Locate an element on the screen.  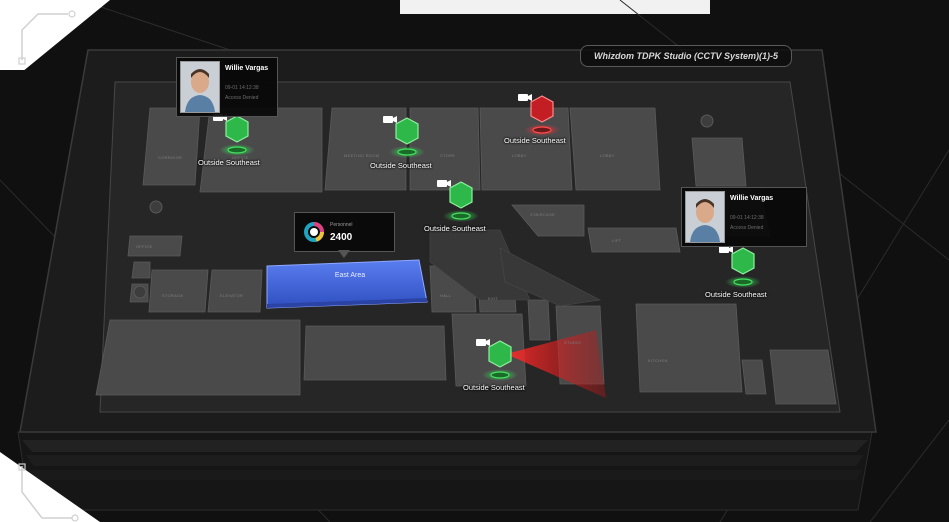
room-label: HALL is located at coordinates (446, 295).